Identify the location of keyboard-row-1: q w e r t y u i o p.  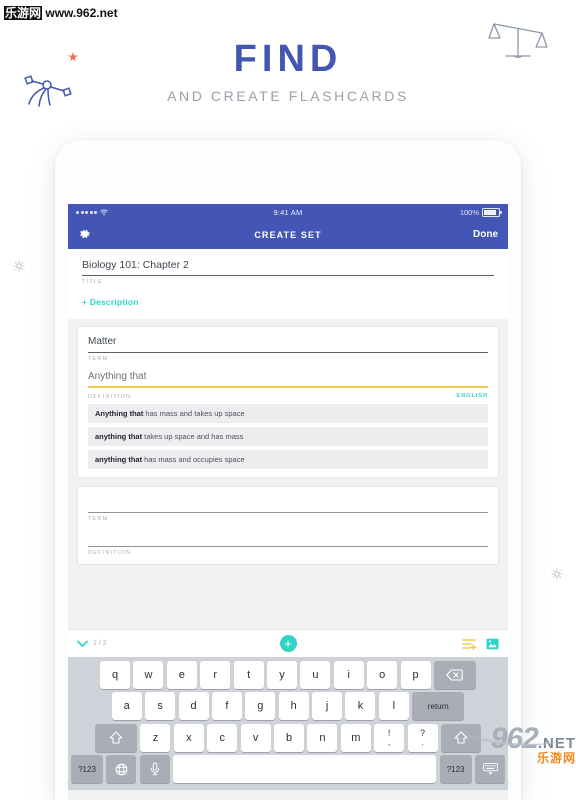
(288, 675).